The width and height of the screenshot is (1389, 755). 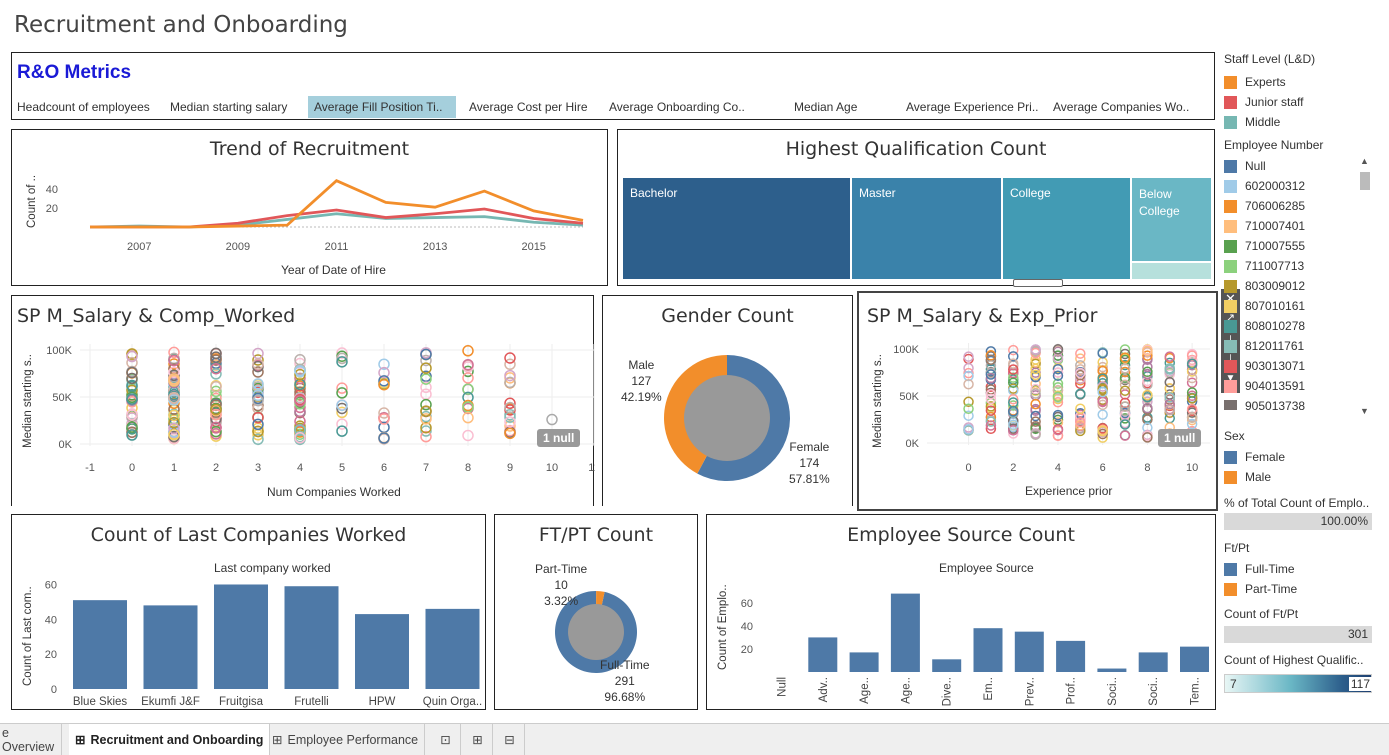 I want to click on qual-cell-doctor, so click(x=1171, y=271).